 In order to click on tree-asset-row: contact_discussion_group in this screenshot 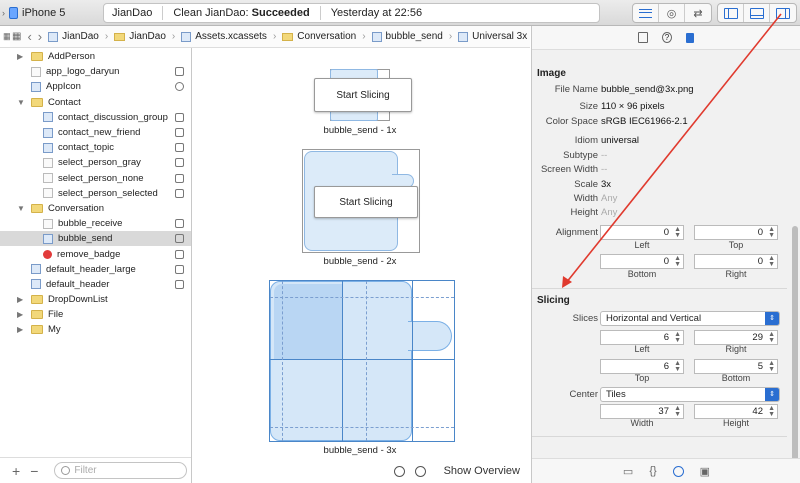, I will do `click(95, 117)`.